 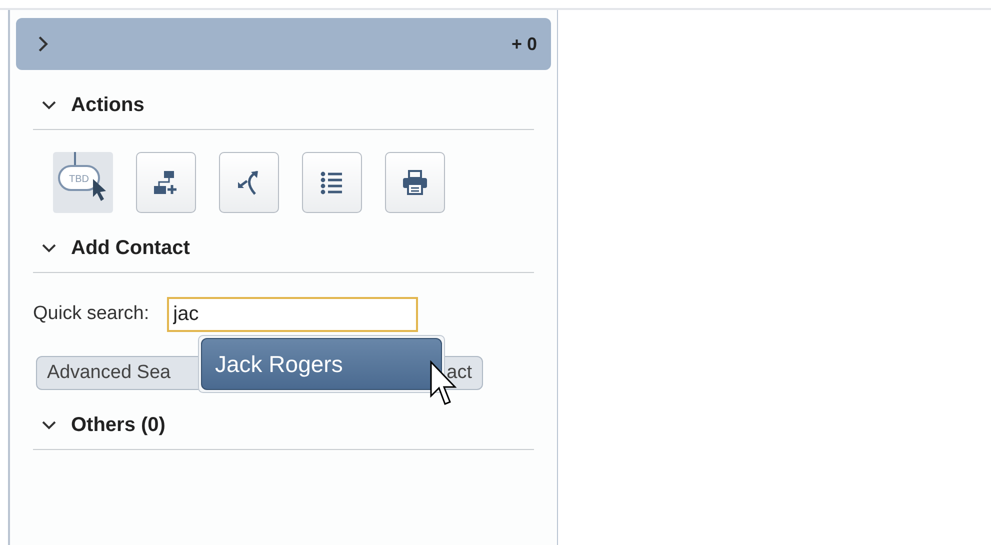 What do you see at coordinates (283, 44) in the screenshot?
I see `panel-header: + 0` at bounding box center [283, 44].